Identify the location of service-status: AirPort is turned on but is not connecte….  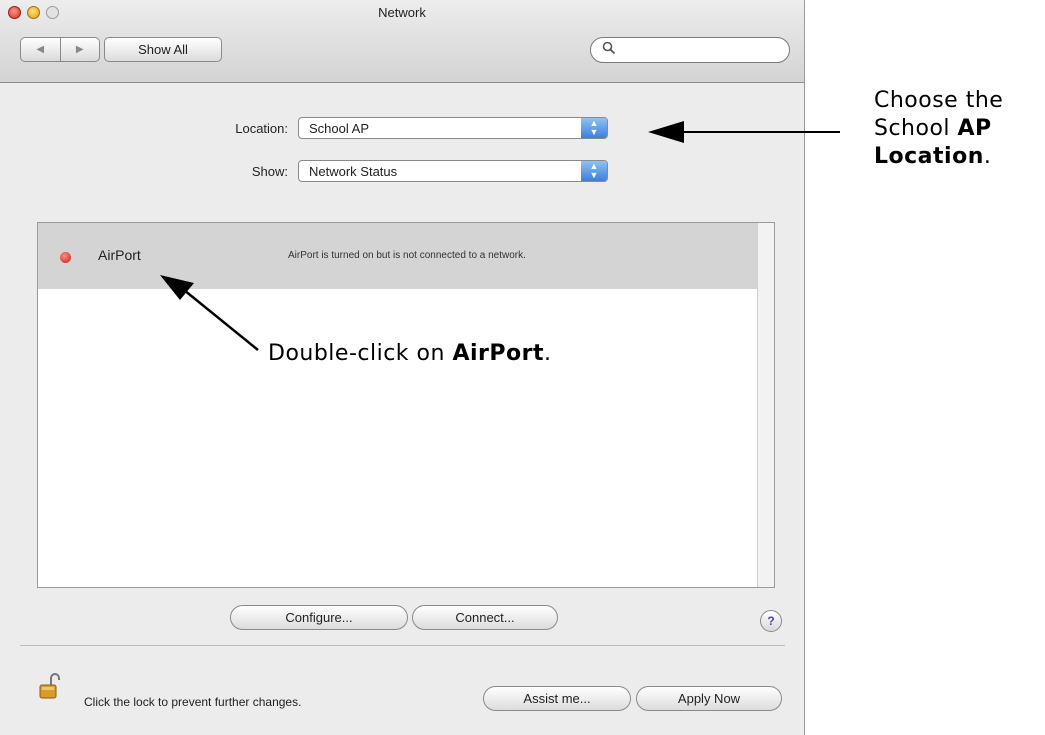
(407, 255).